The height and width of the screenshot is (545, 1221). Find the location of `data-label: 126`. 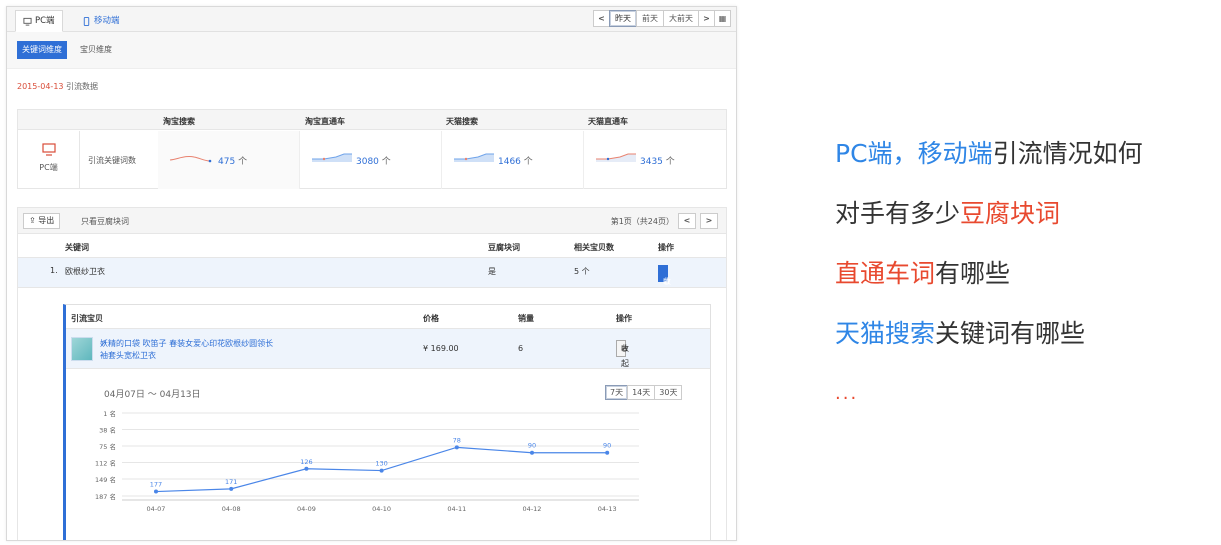

data-label: 126 is located at coordinates (306, 462).